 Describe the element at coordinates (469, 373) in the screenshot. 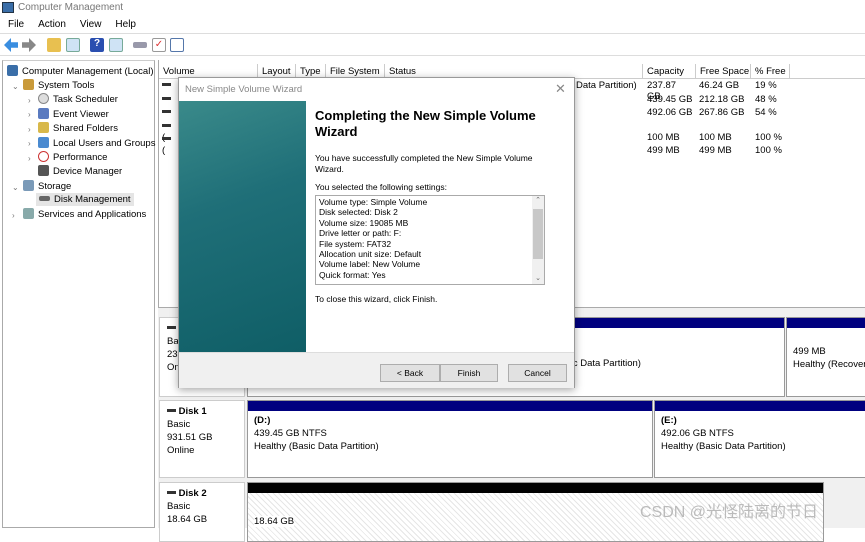

I see `finish-button: Finish` at that location.